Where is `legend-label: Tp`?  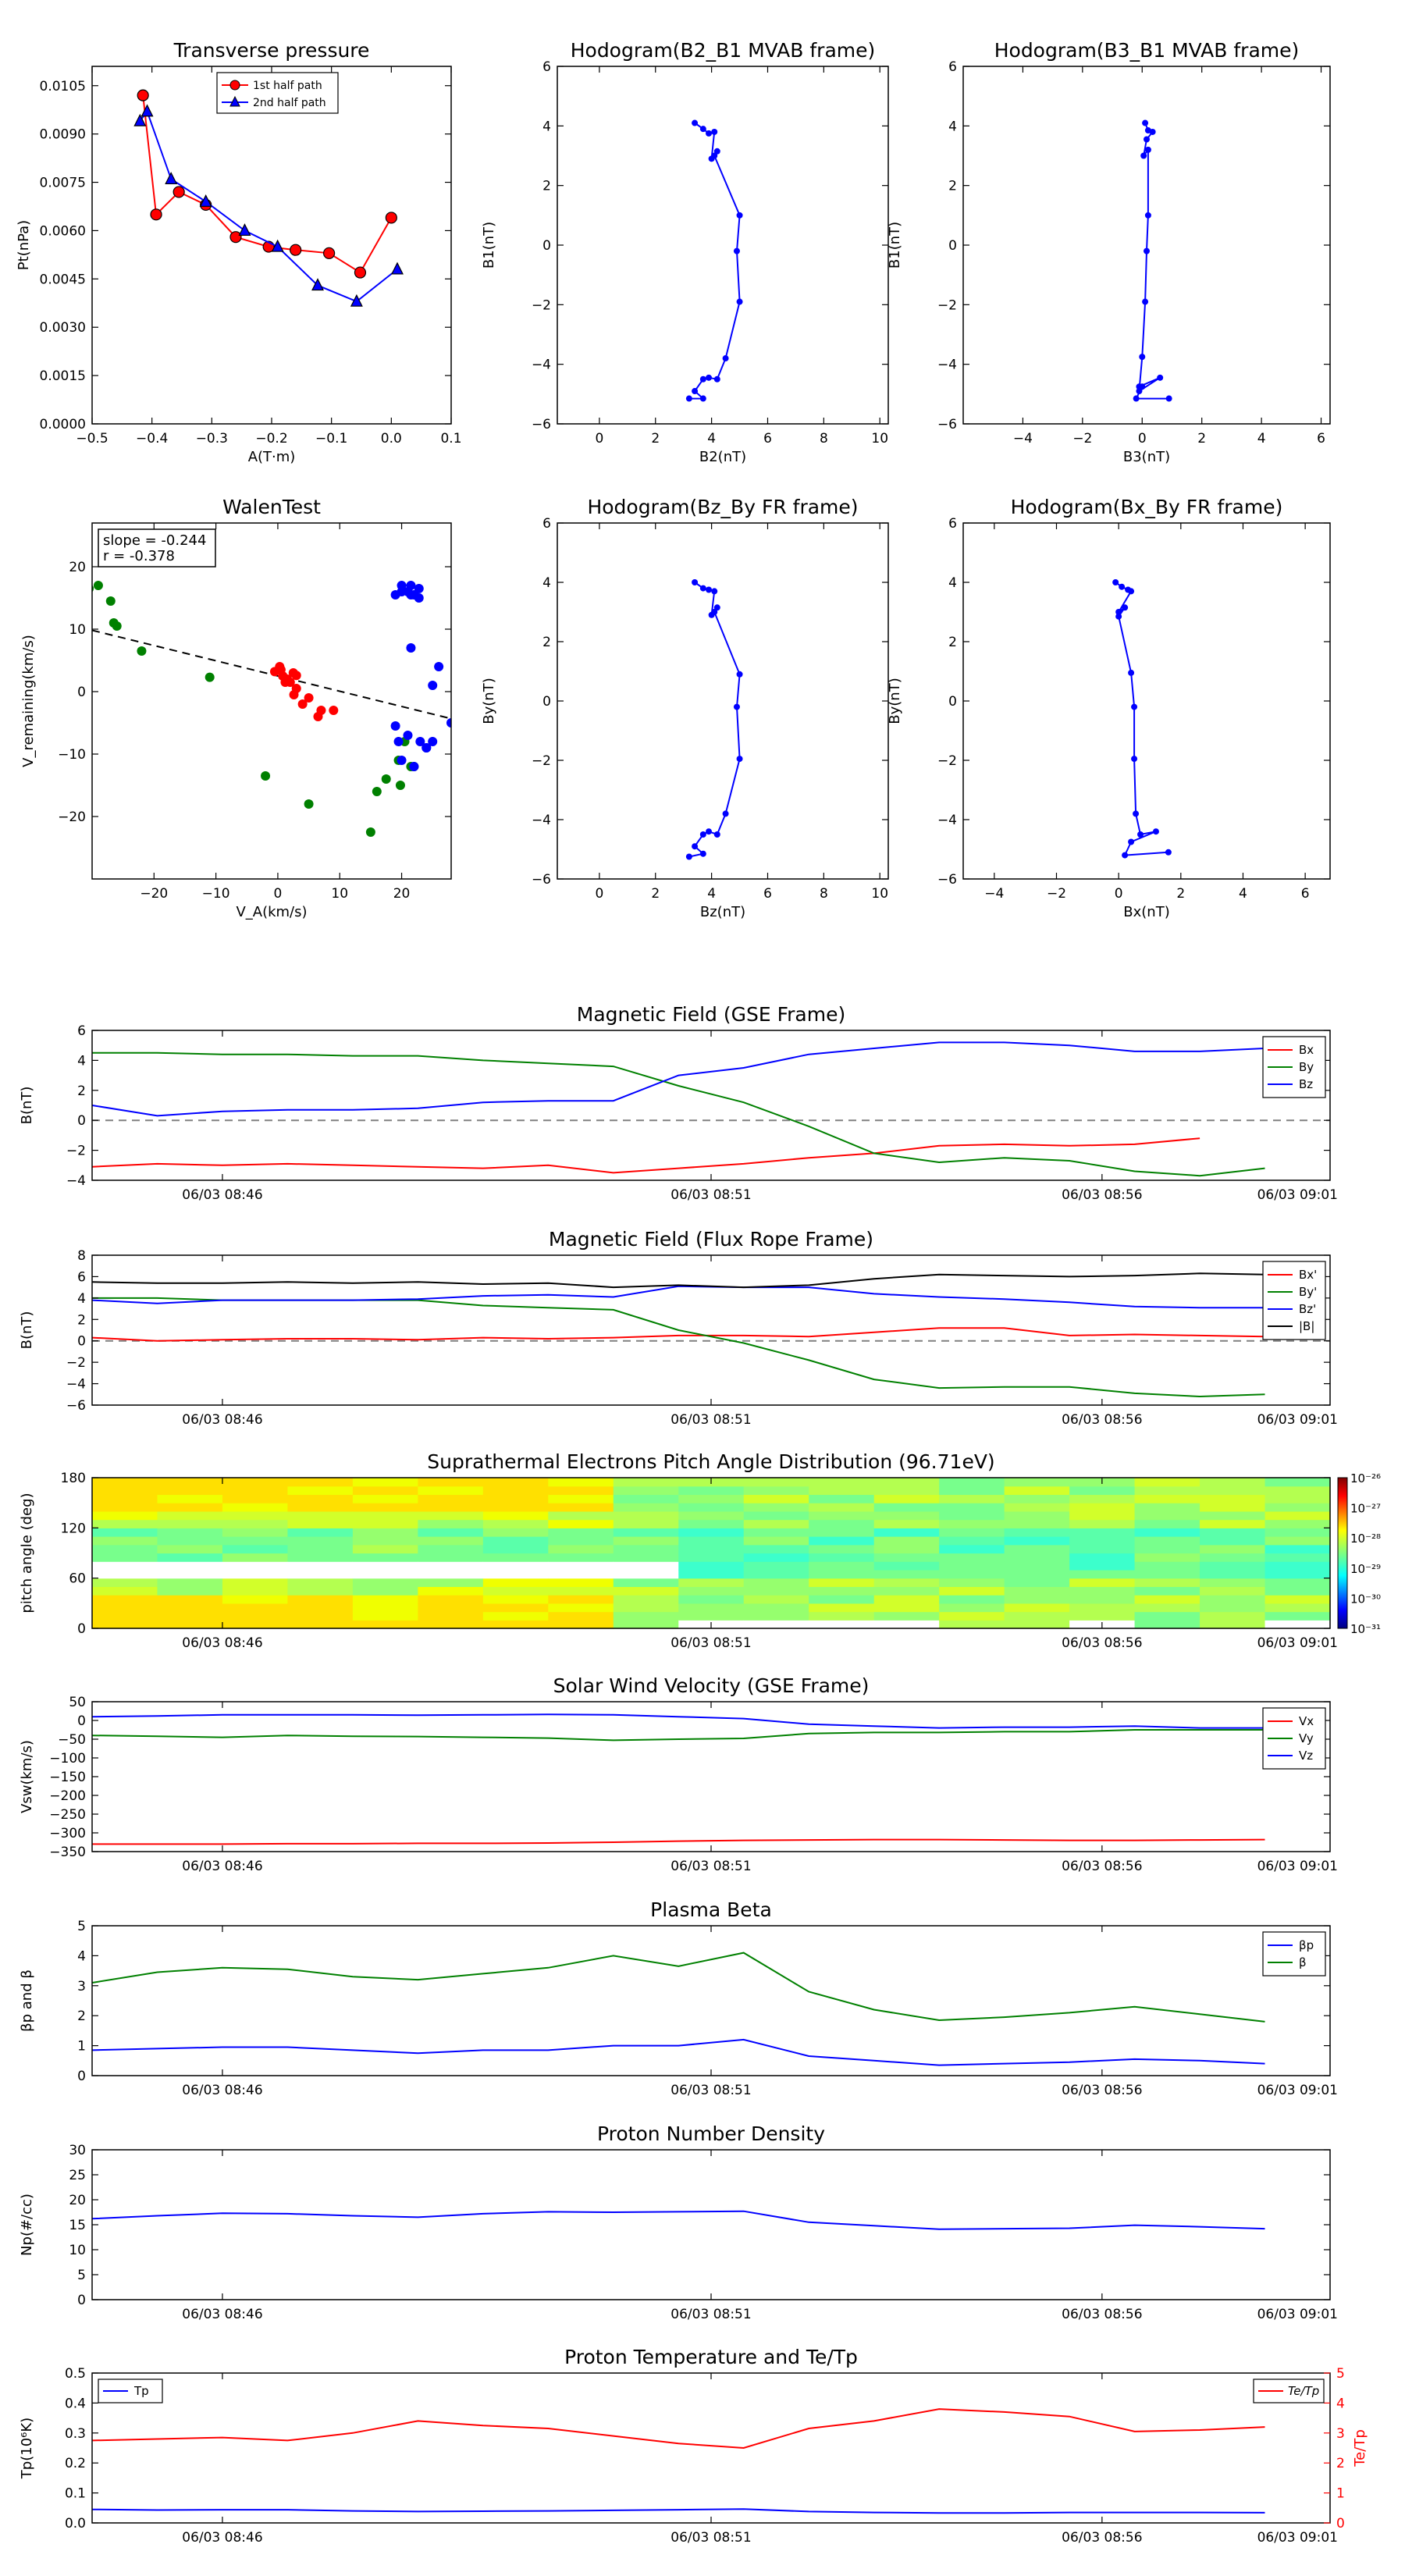 legend-label: Tp is located at coordinates (141, 2391).